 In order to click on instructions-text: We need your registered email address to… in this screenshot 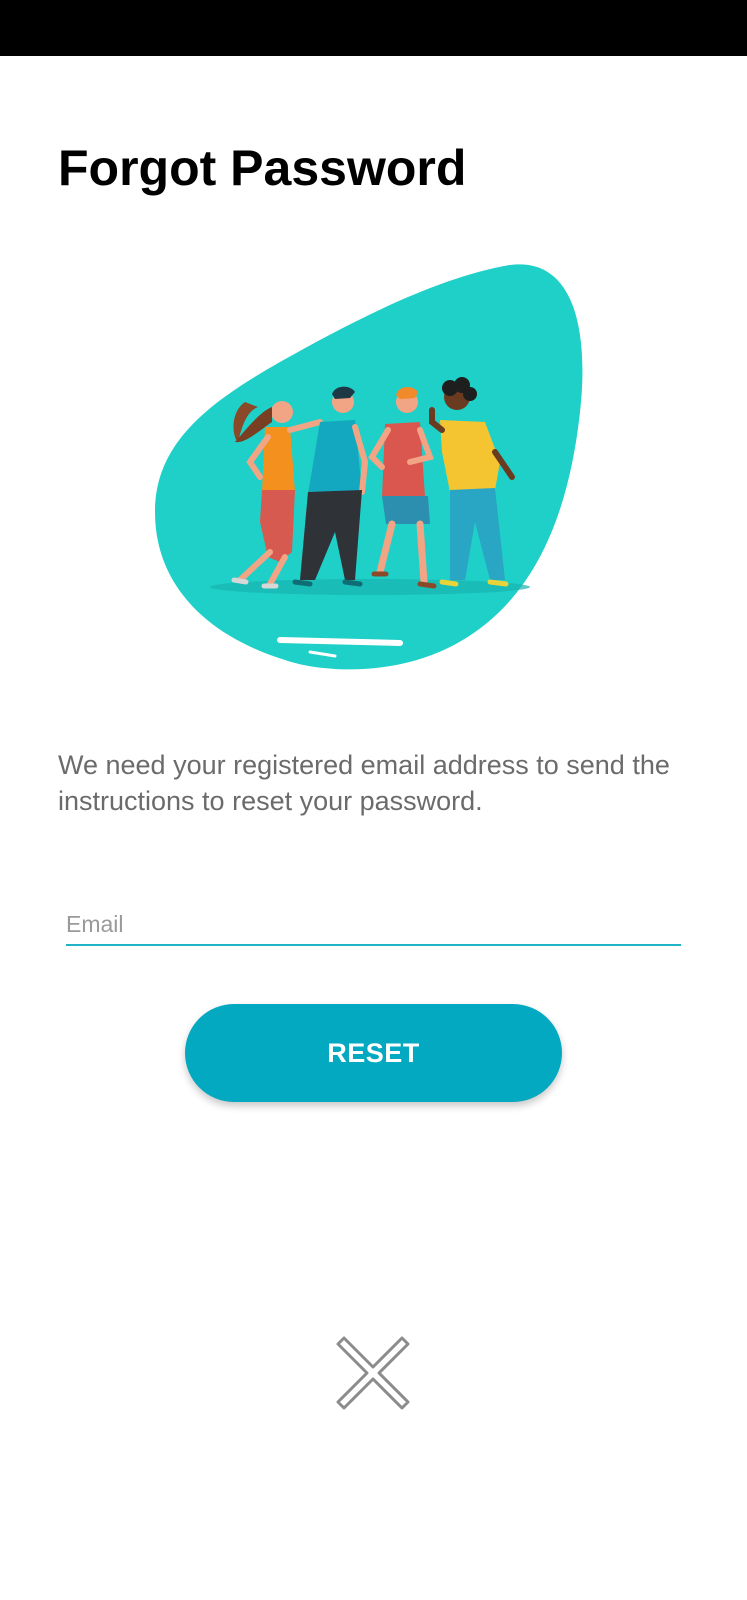, I will do `click(364, 783)`.